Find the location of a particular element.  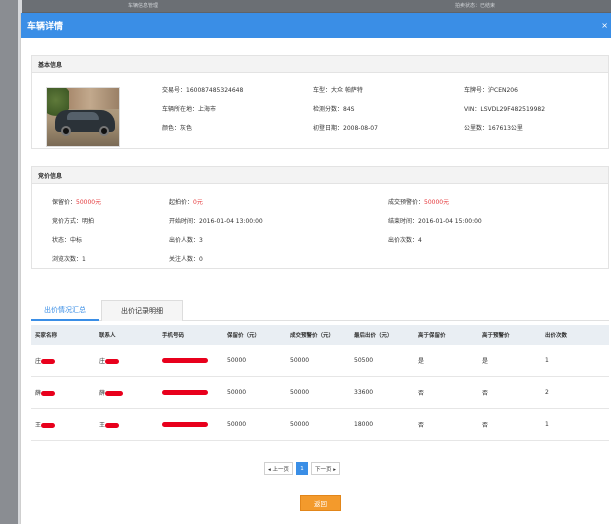

field-bid-mode: 竞价方式：明拍 is located at coordinates (73, 221).